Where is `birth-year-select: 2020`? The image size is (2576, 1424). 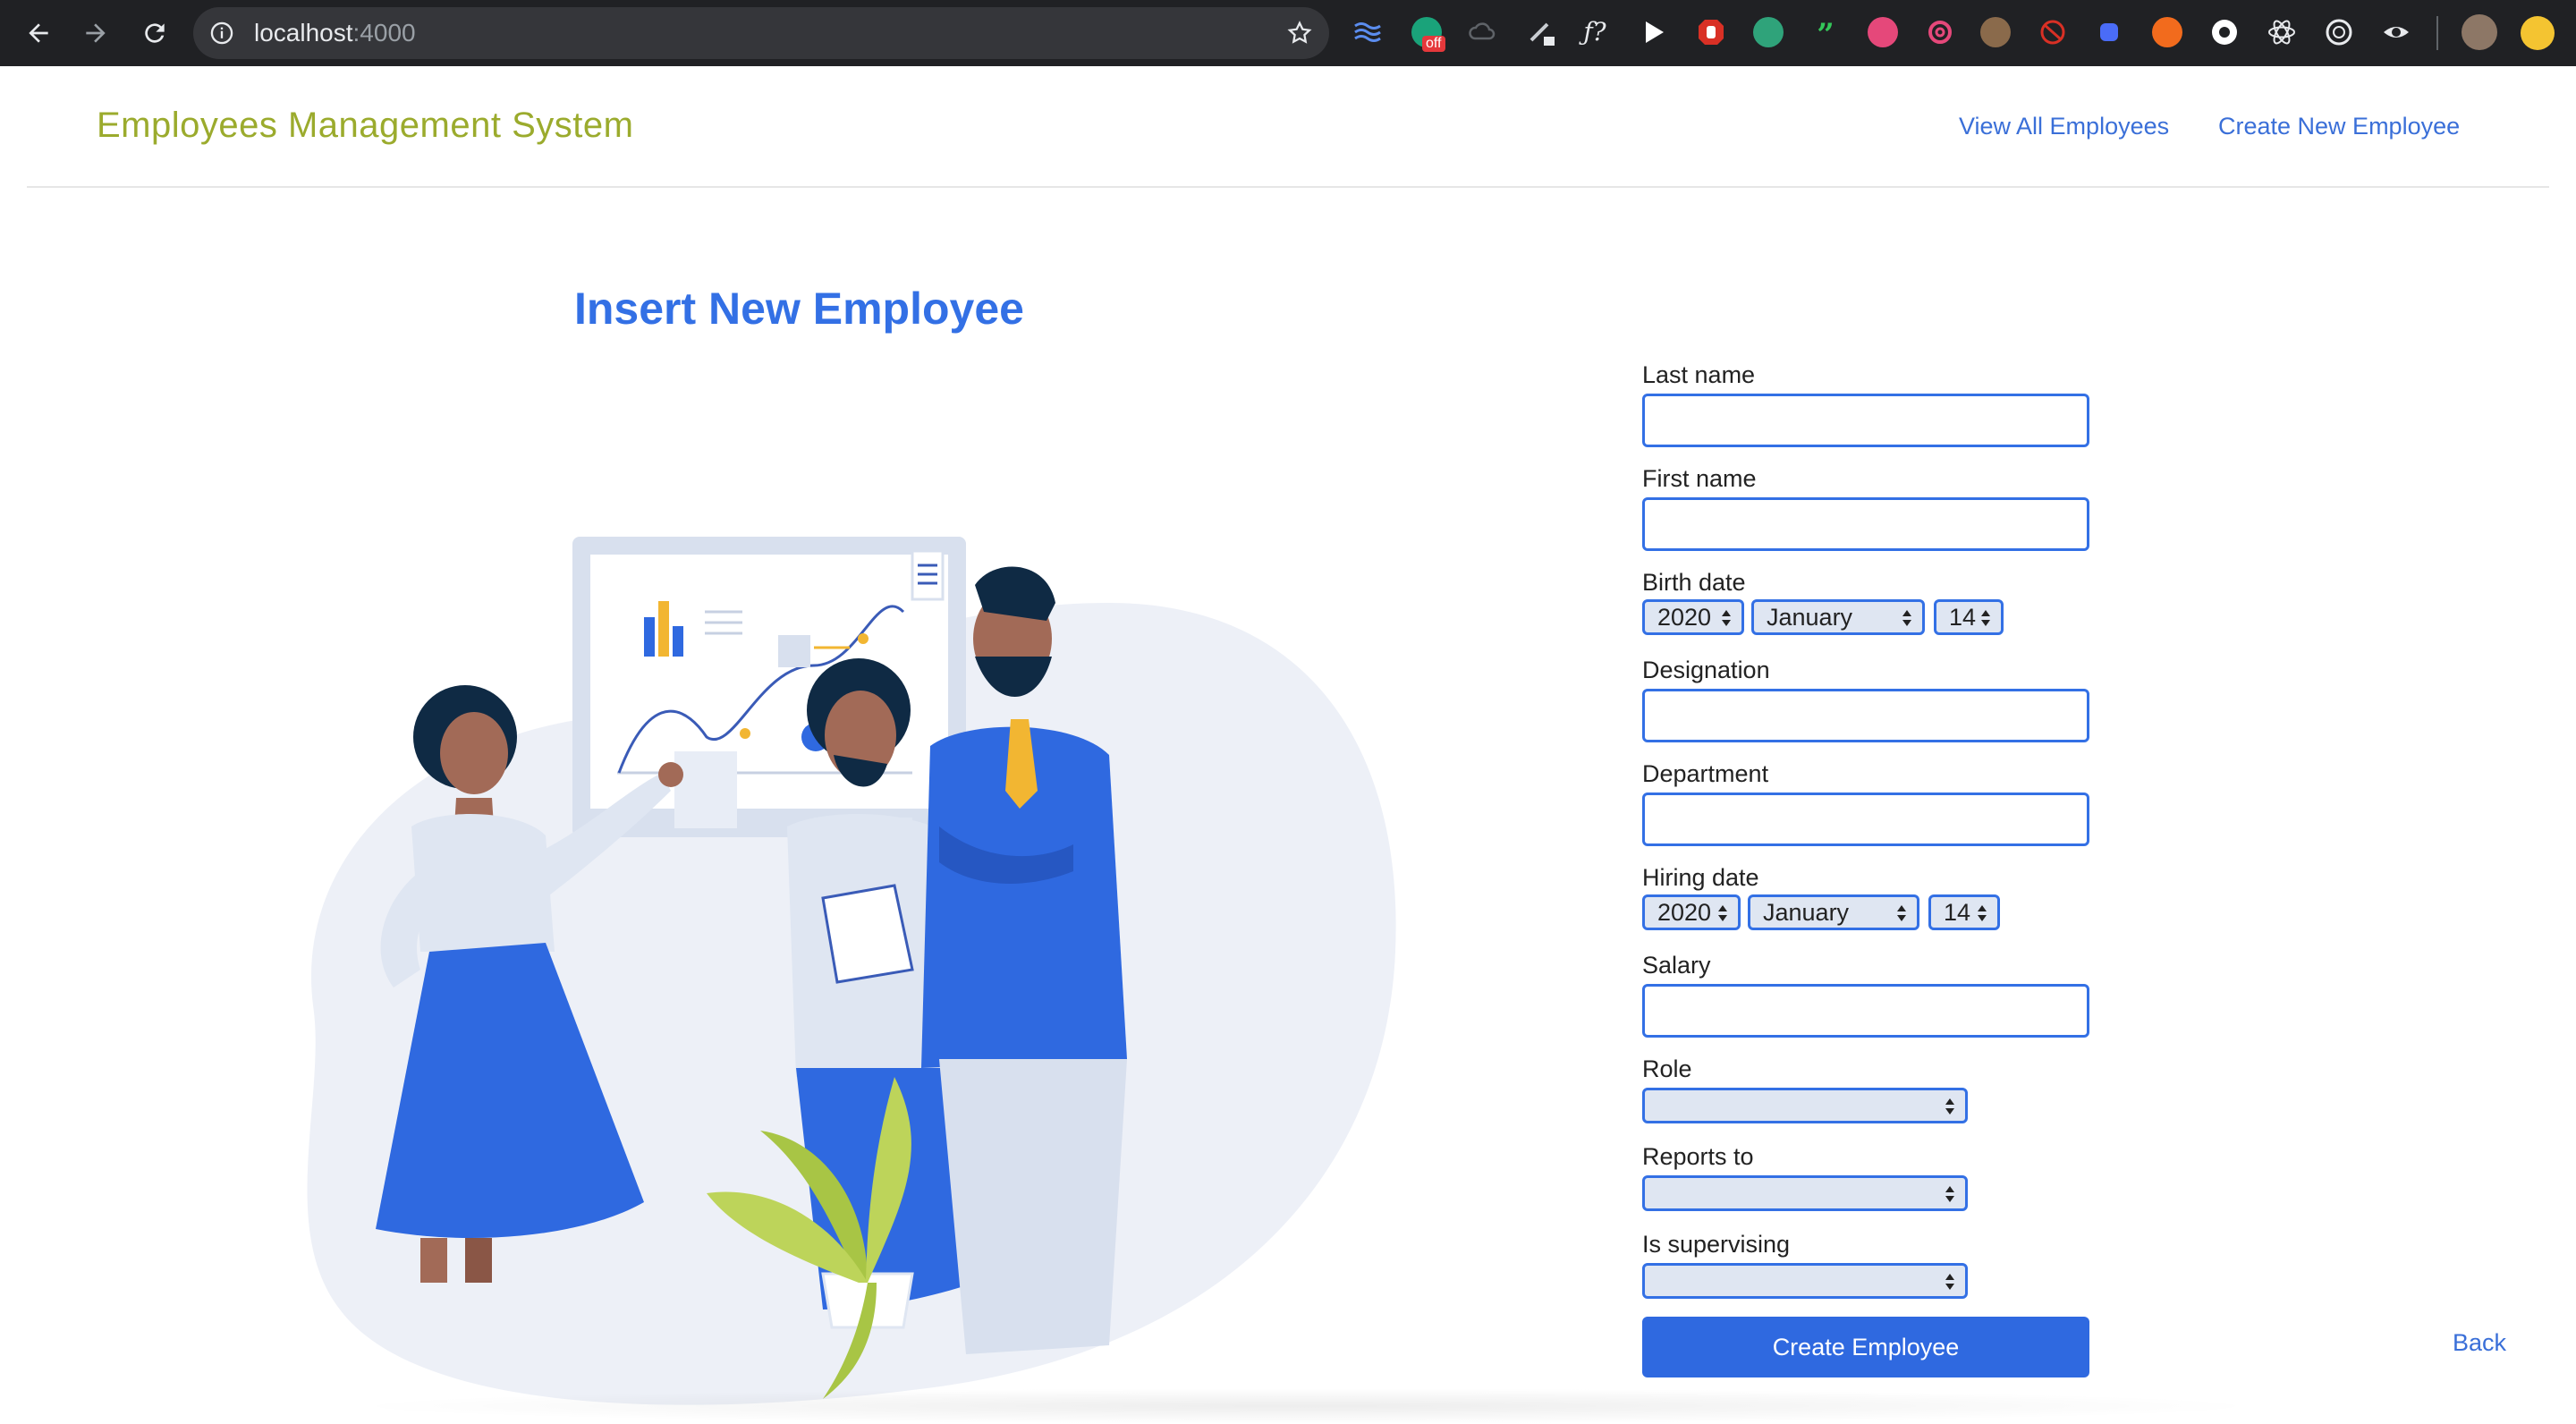 birth-year-select: 2020 is located at coordinates (1693, 617).